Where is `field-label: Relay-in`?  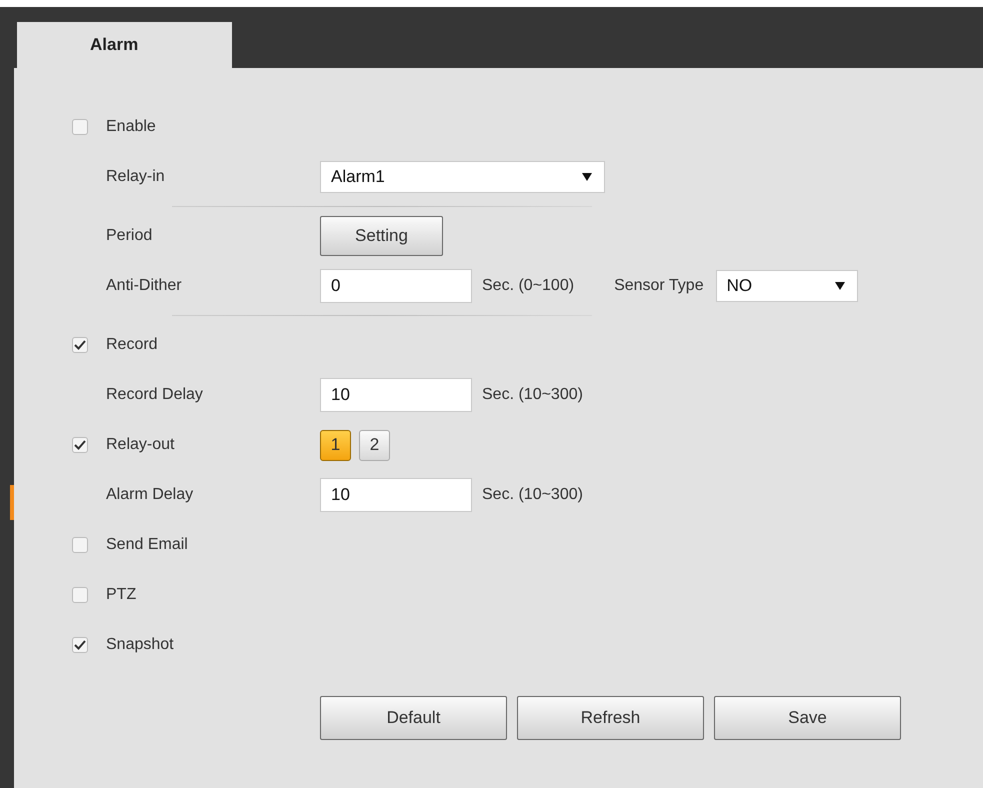
field-label: Relay-in is located at coordinates (135, 177).